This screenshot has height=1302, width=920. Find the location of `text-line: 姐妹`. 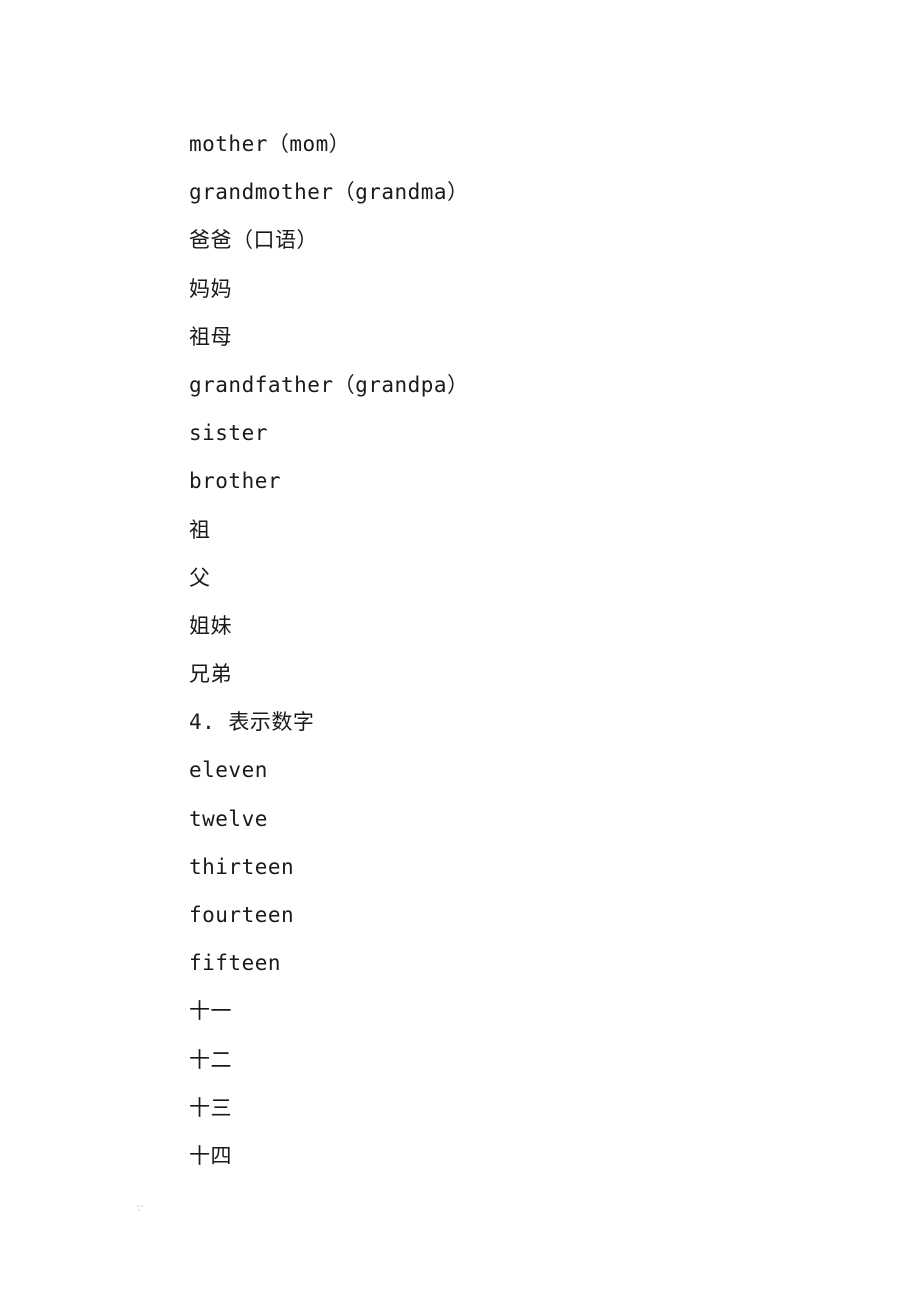

text-line: 姐妹 is located at coordinates (210, 625).